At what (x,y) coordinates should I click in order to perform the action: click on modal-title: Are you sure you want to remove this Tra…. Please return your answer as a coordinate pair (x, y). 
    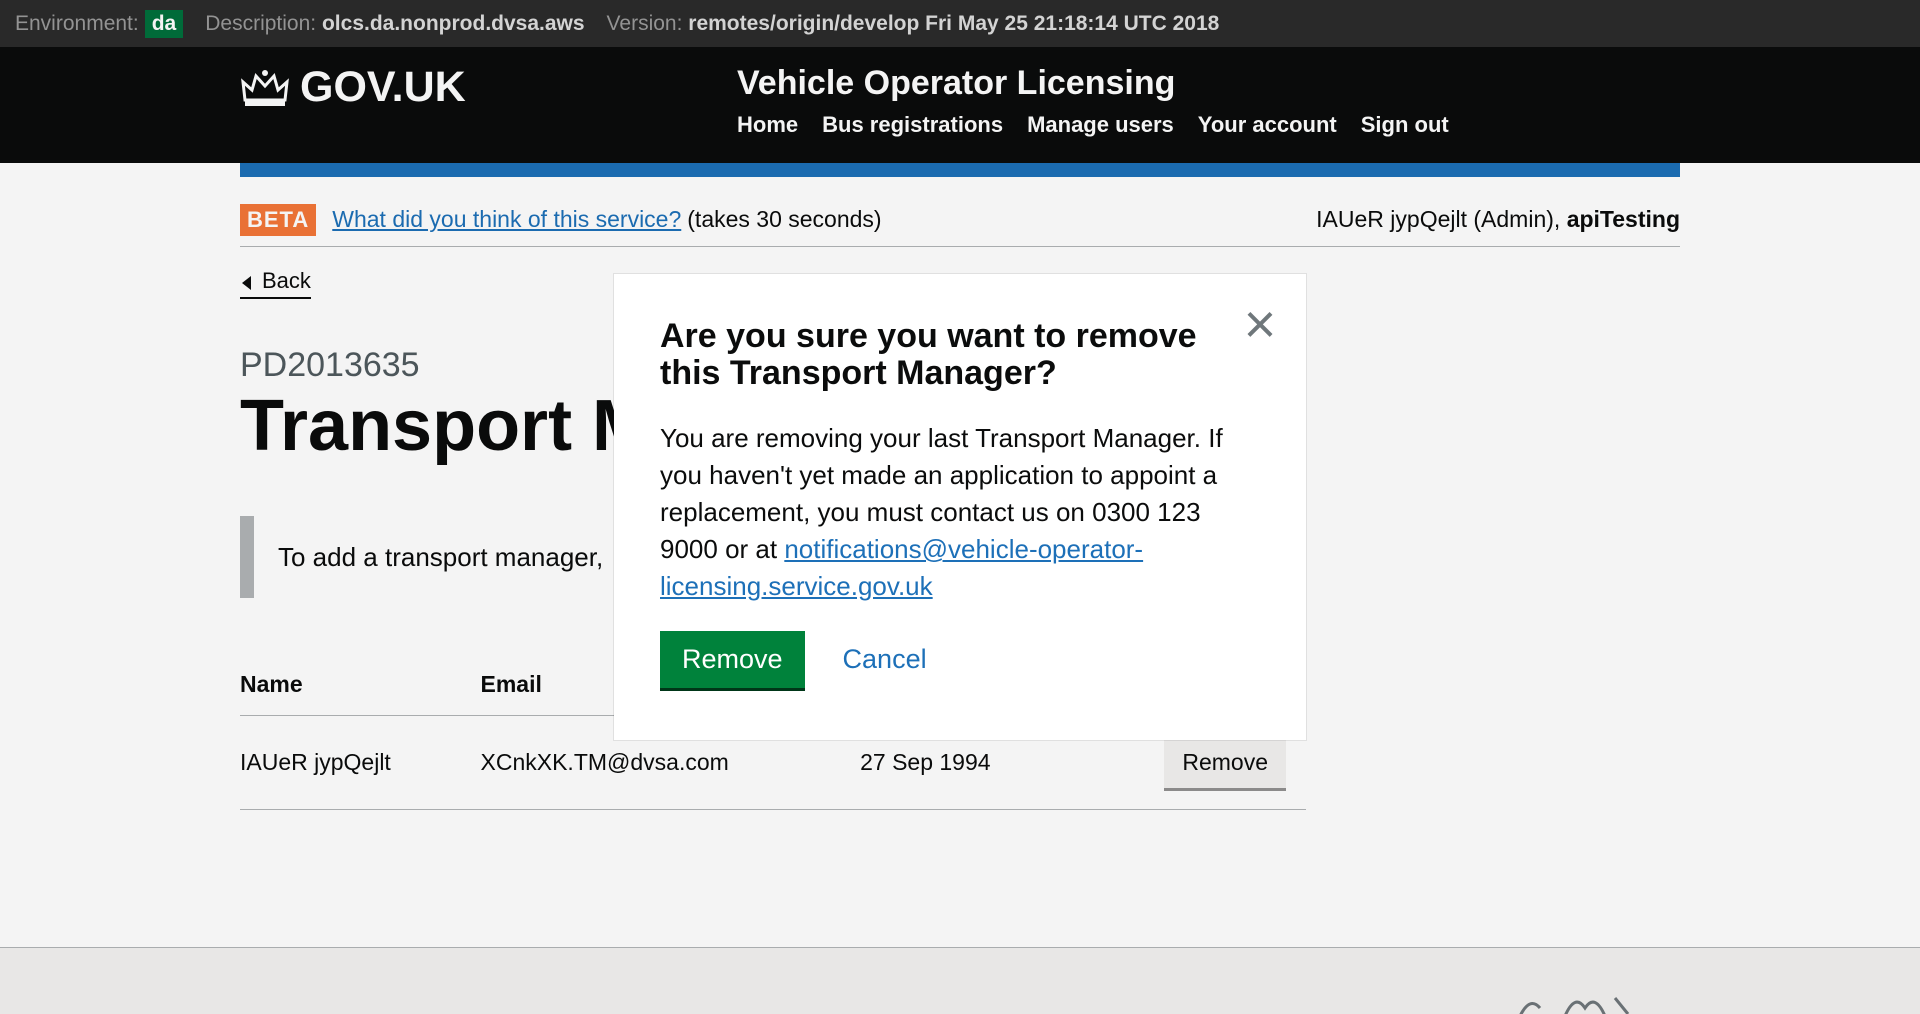
    Looking at the image, I should click on (928, 354).